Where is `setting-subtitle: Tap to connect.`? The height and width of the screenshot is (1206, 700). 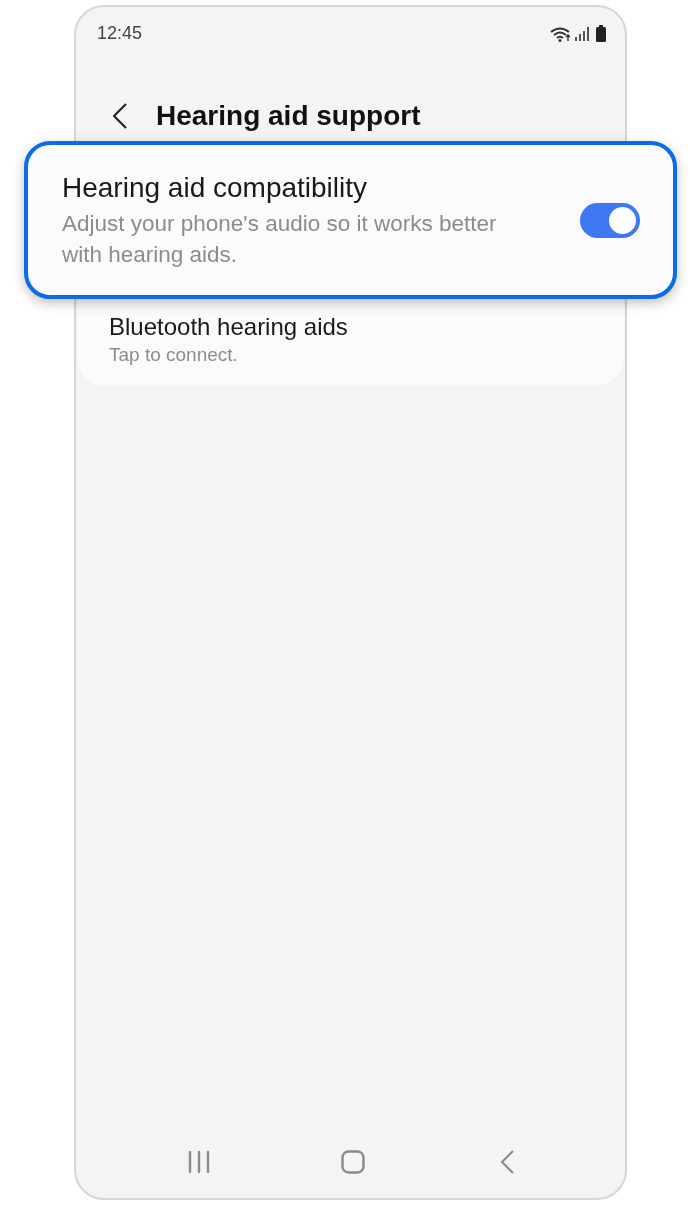 setting-subtitle: Tap to connect. is located at coordinates (174, 355).